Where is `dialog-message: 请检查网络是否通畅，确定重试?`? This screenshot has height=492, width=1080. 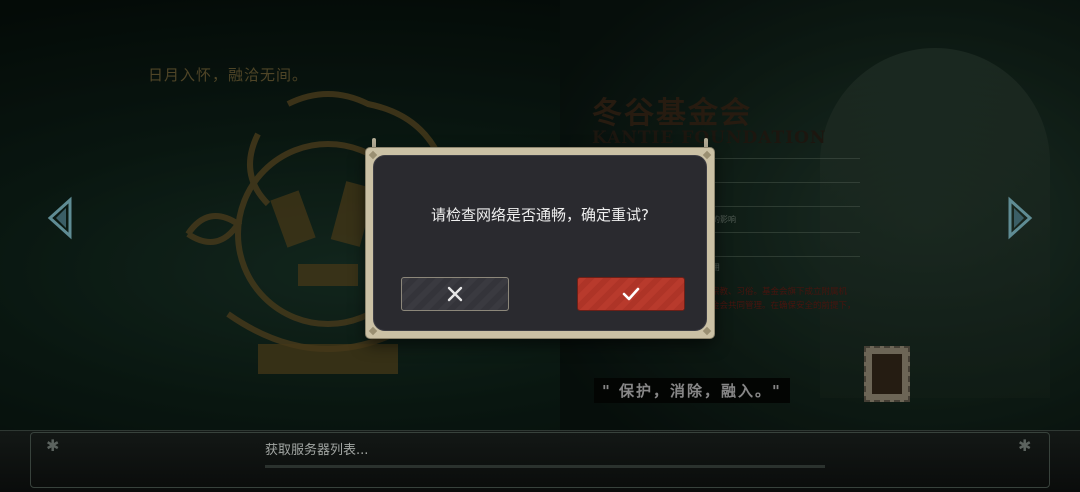
dialog-message: 请检查网络是否通畅，确定重试? is located at coordinates (540, 215).